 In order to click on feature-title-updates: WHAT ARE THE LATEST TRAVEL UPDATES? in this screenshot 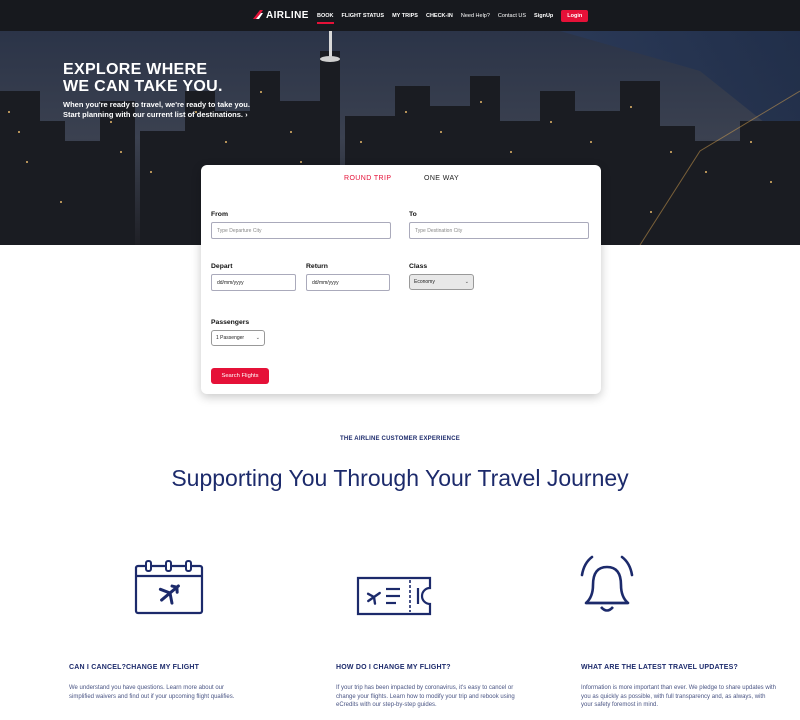, I will do `click(659, 667)`.